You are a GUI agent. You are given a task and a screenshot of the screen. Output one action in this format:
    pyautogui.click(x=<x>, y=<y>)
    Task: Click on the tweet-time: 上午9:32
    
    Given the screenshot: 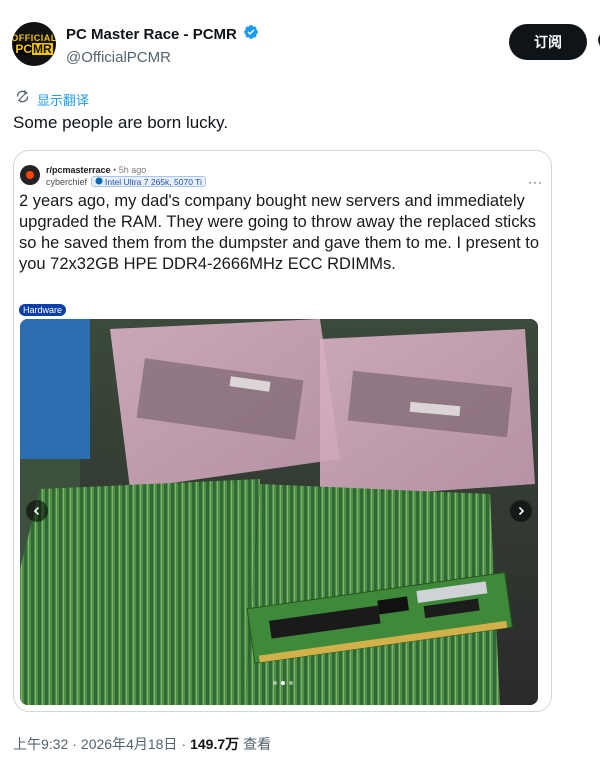 What is the action you would take?
    pyautogui.click(x=40, y=744)
    